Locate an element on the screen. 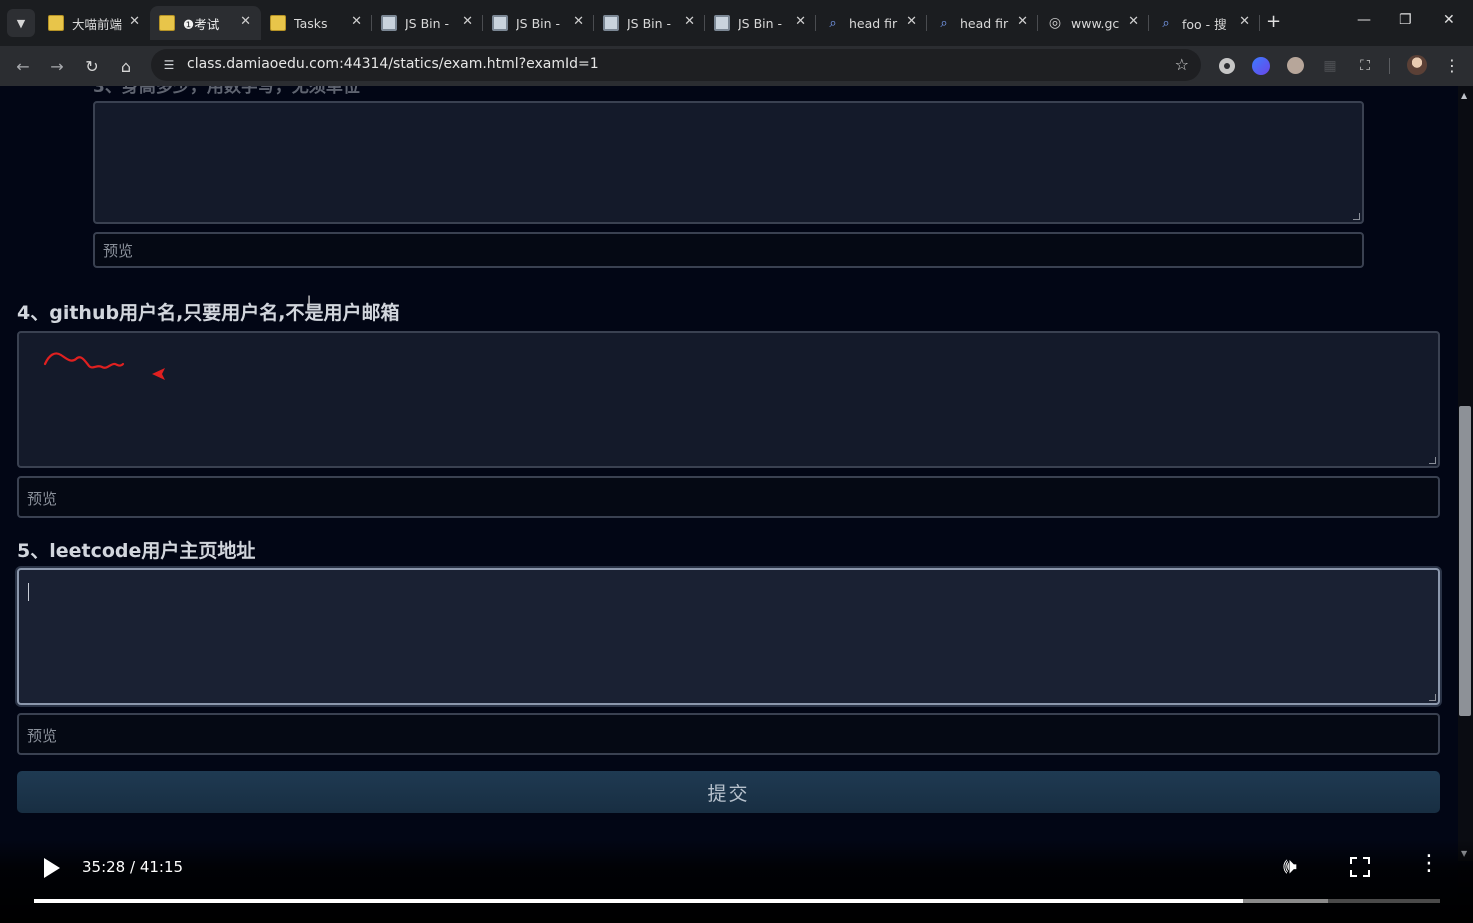 The height and width of the screenshot is (923, 1473). forward-arrow-icon: → is located at coordinates (57, 66).